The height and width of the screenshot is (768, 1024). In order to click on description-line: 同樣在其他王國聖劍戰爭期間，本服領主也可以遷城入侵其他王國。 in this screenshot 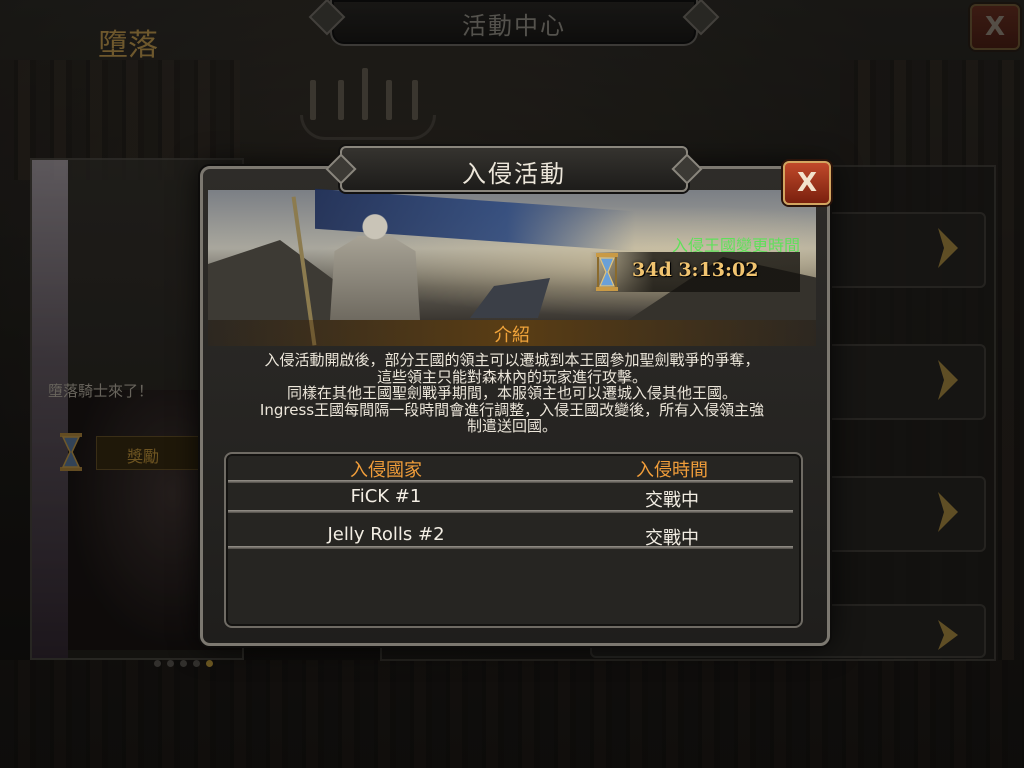, I will do `click(511, 393)`.